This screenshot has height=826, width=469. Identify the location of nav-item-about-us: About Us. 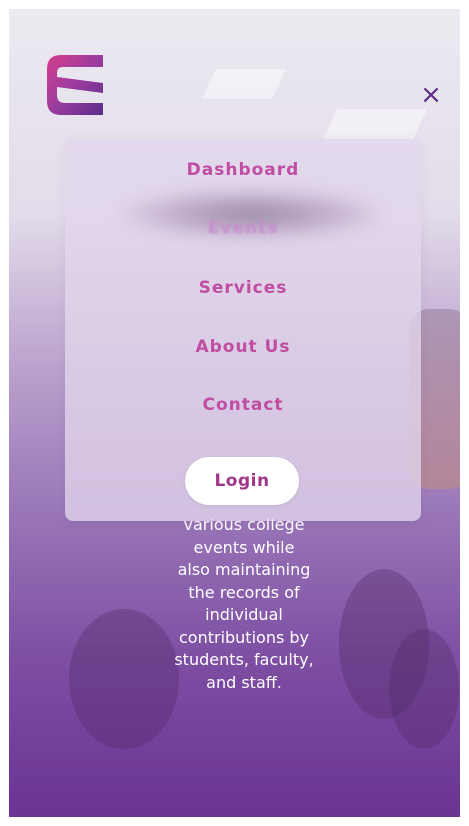
(243, 347).